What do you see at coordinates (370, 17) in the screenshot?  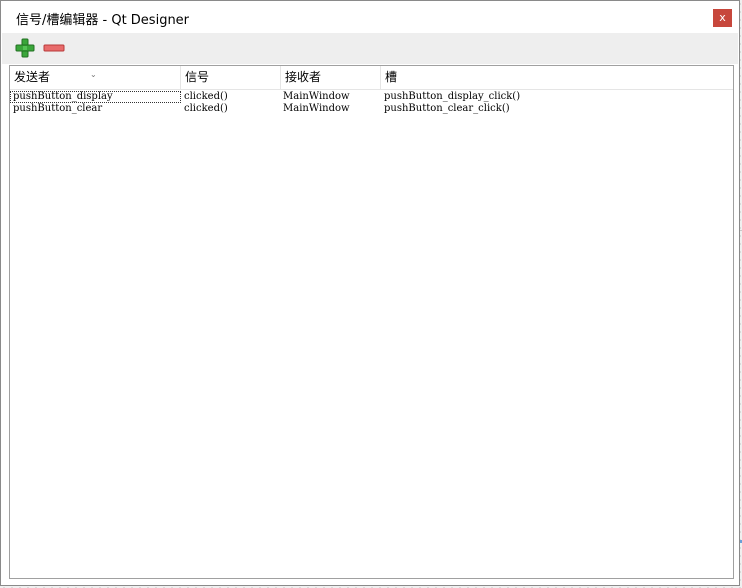 I see `title-bar: 信号/槽编辑器 - Qt Designer x` at bounding box center [370, 17].